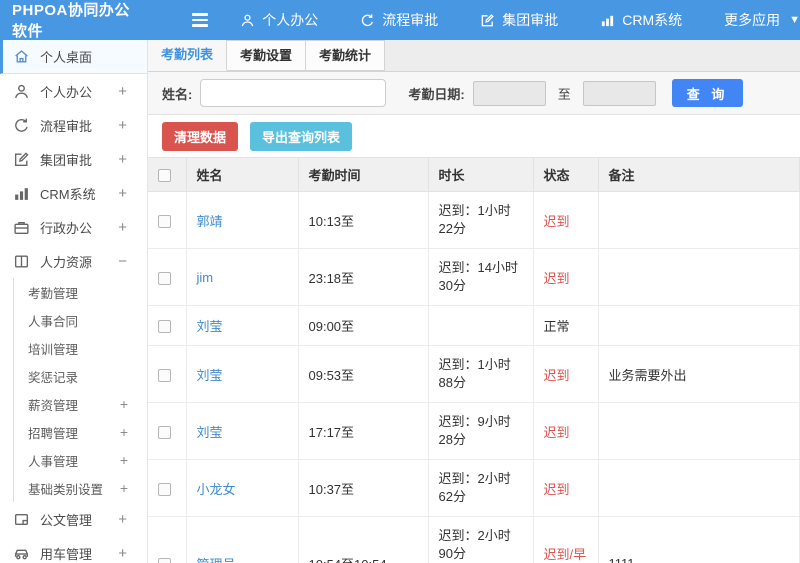 The image size is (800, 563). I want to click on to-label: 至, so click(564, 94).